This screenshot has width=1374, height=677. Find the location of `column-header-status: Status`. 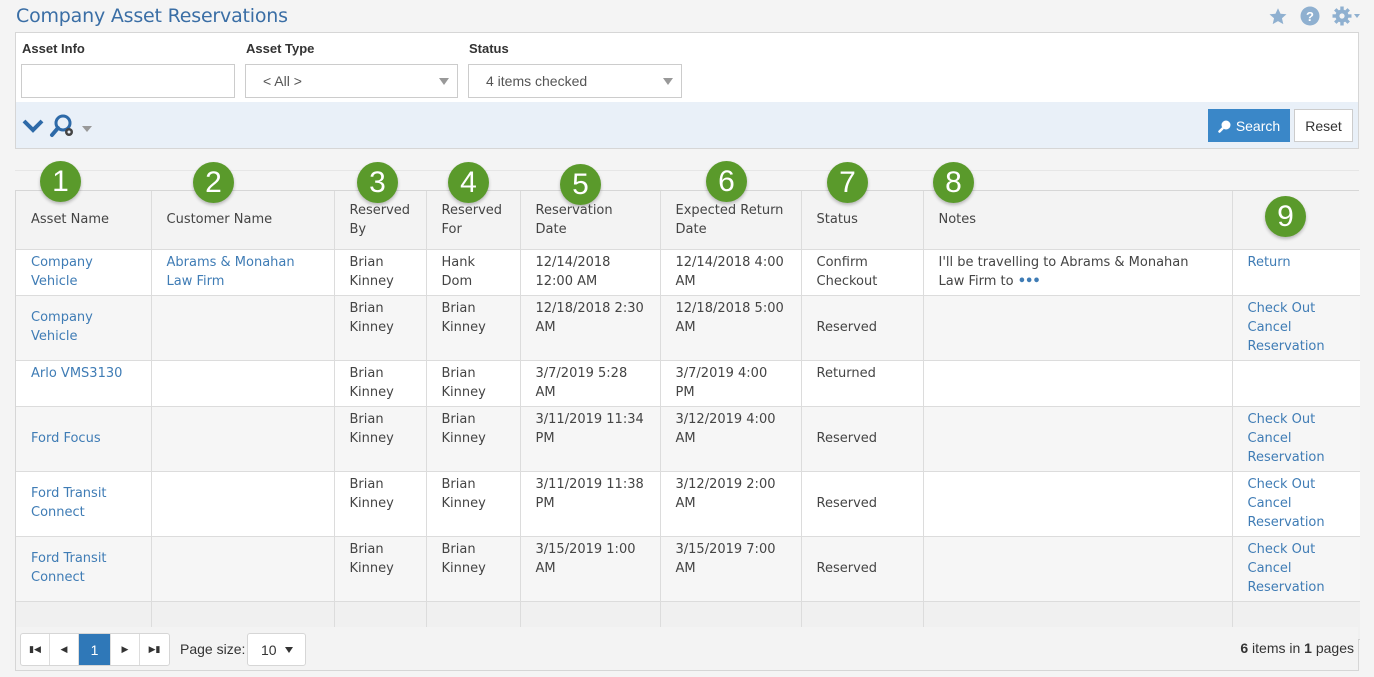

column-header-status: Status is located at coordinates (862, 220).